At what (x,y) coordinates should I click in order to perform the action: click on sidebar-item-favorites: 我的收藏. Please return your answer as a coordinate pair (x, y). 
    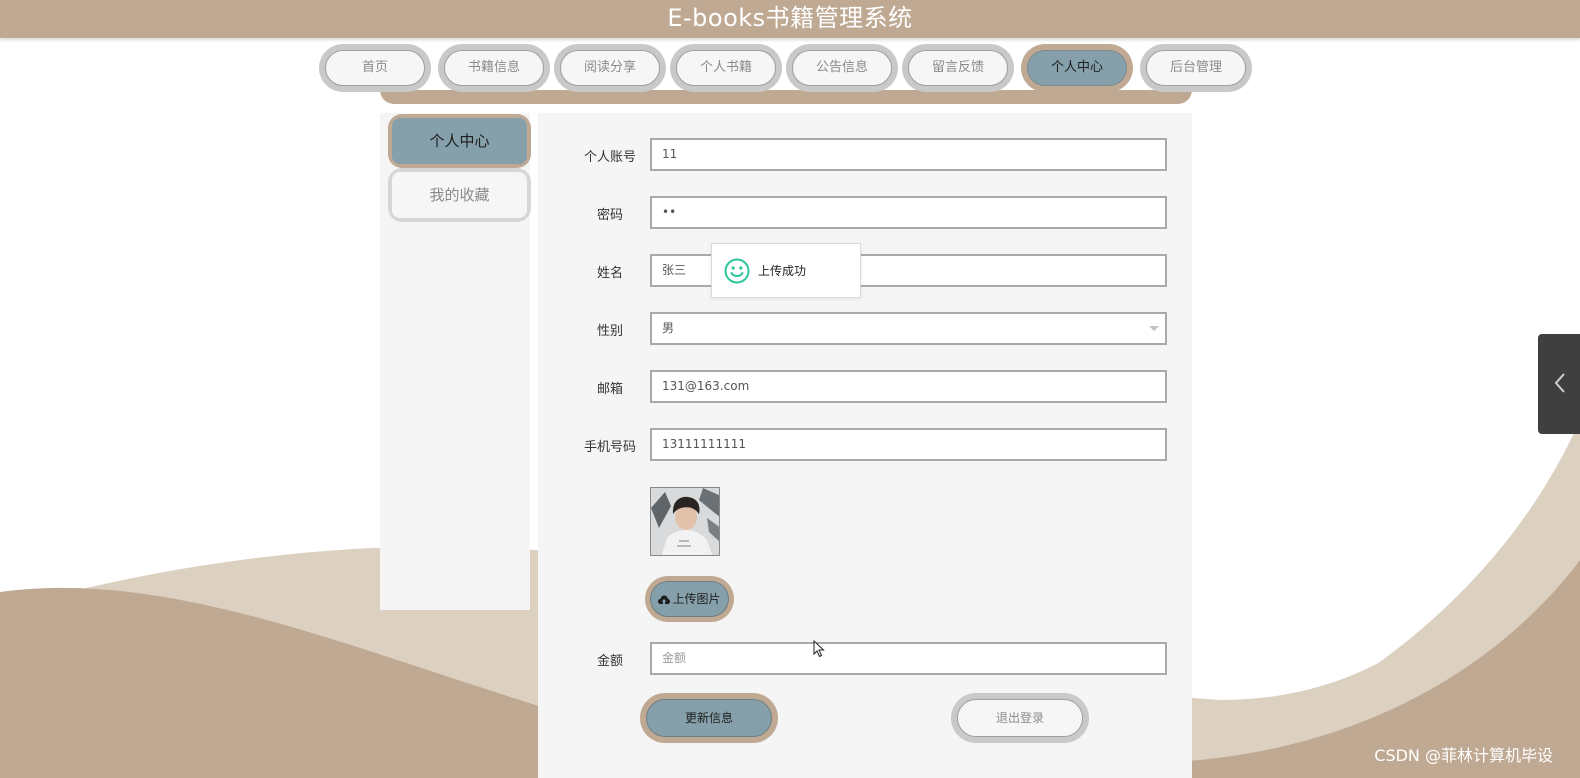
    Looking at the image, I should click on (459, 195).